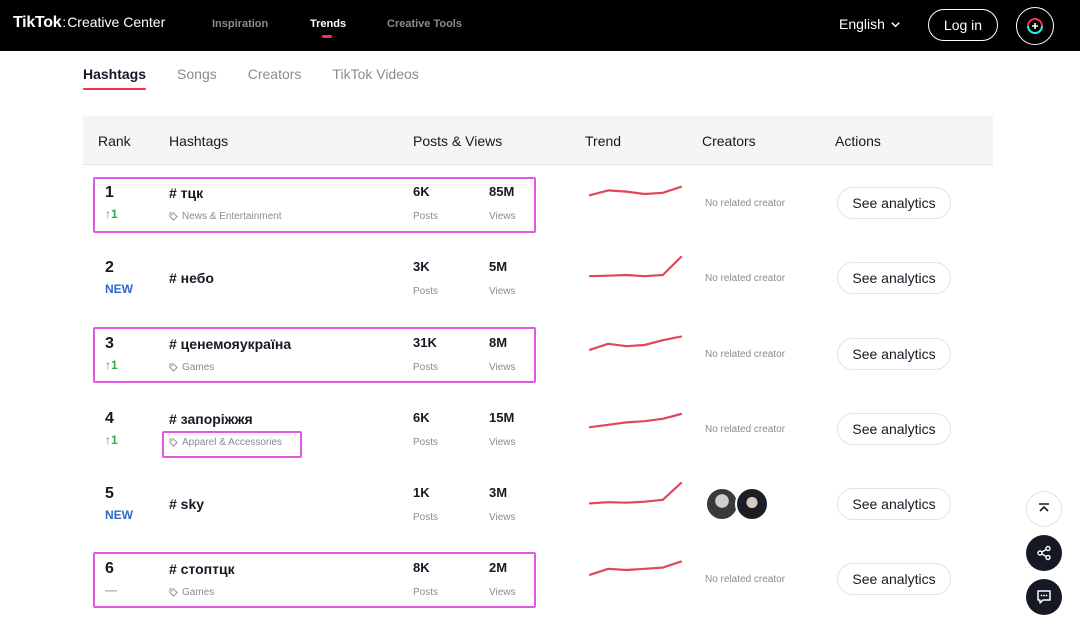 The image size is (1080, 635). Describe the element at coordinates (421, 492) in the screenshot. I see `posts-count: 1K` at that location.